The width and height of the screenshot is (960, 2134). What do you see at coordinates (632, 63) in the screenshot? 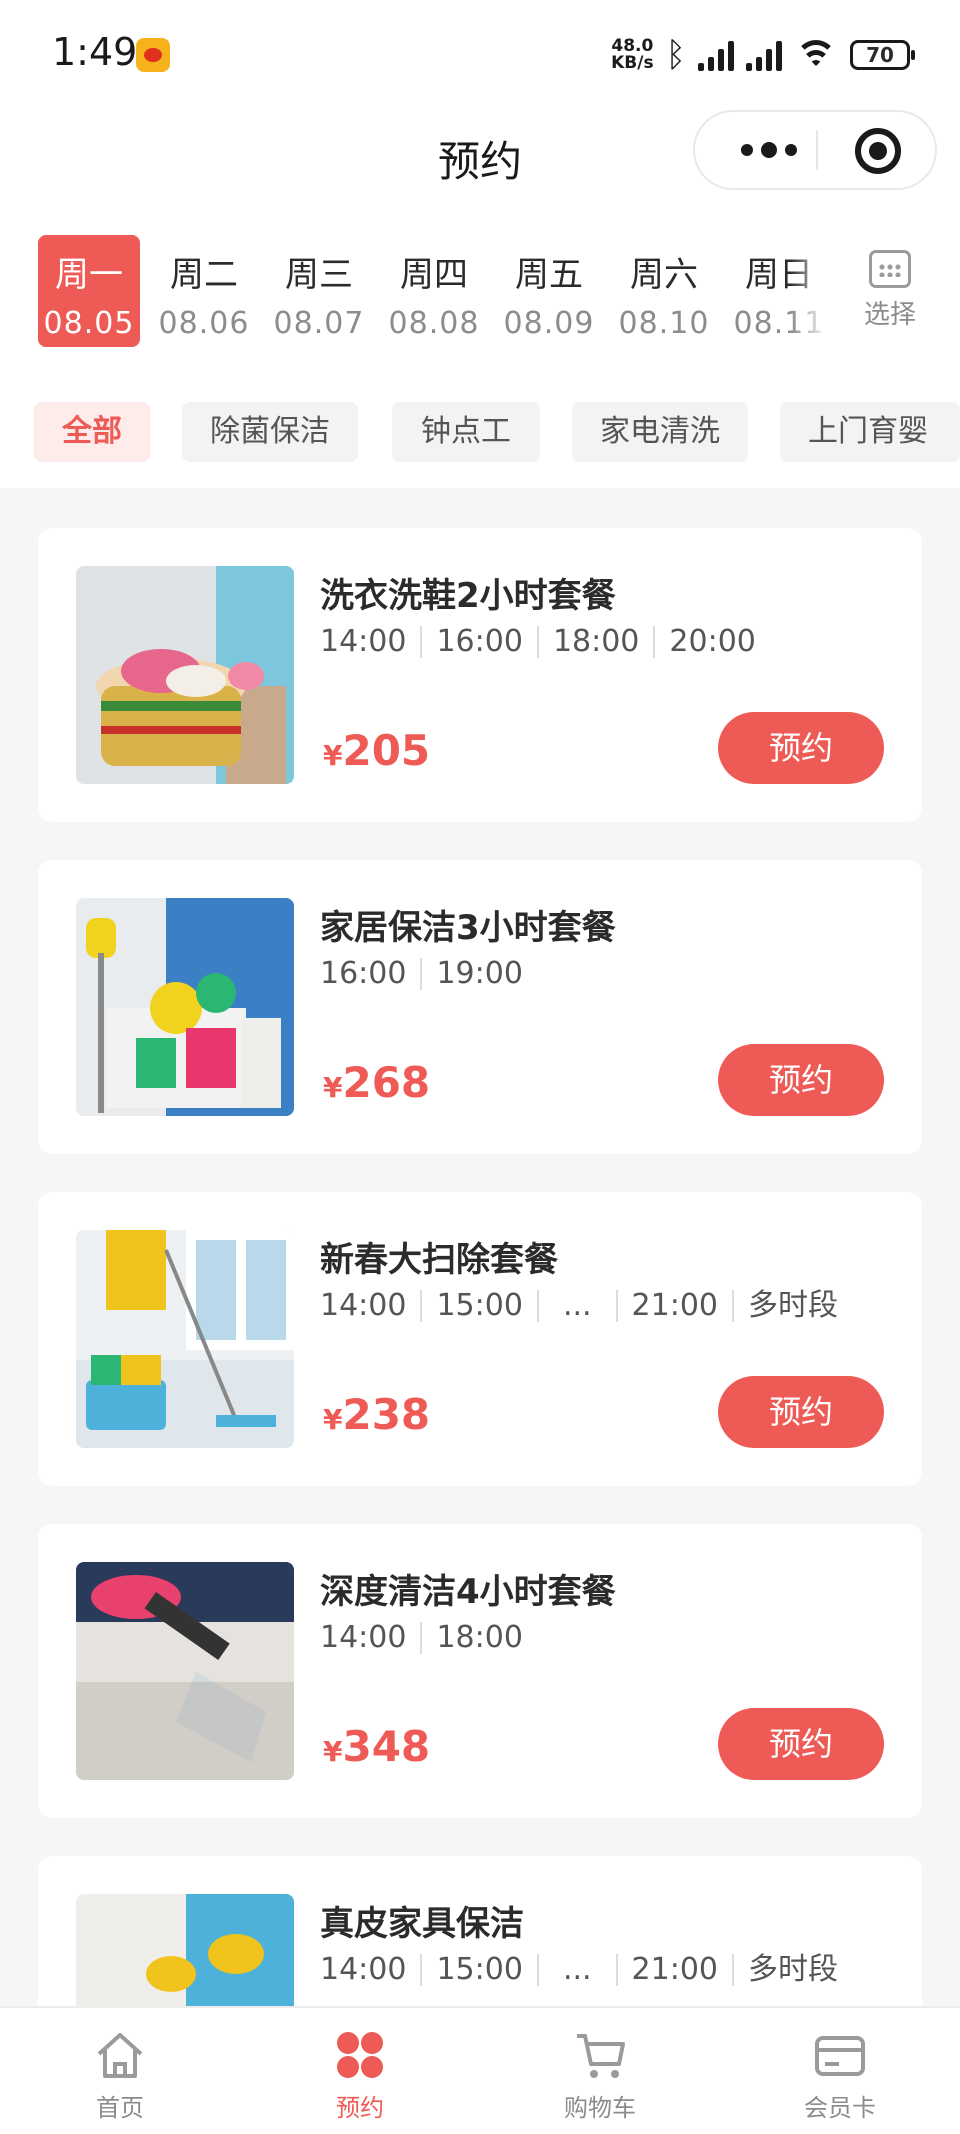
I see `network-speed-unit: KB/s` at bounding box center [632, 63].